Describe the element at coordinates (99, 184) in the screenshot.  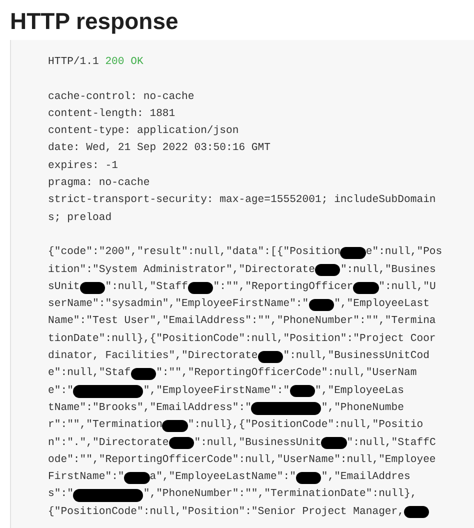
I see `header-line: pragma: no-cache` at that location.